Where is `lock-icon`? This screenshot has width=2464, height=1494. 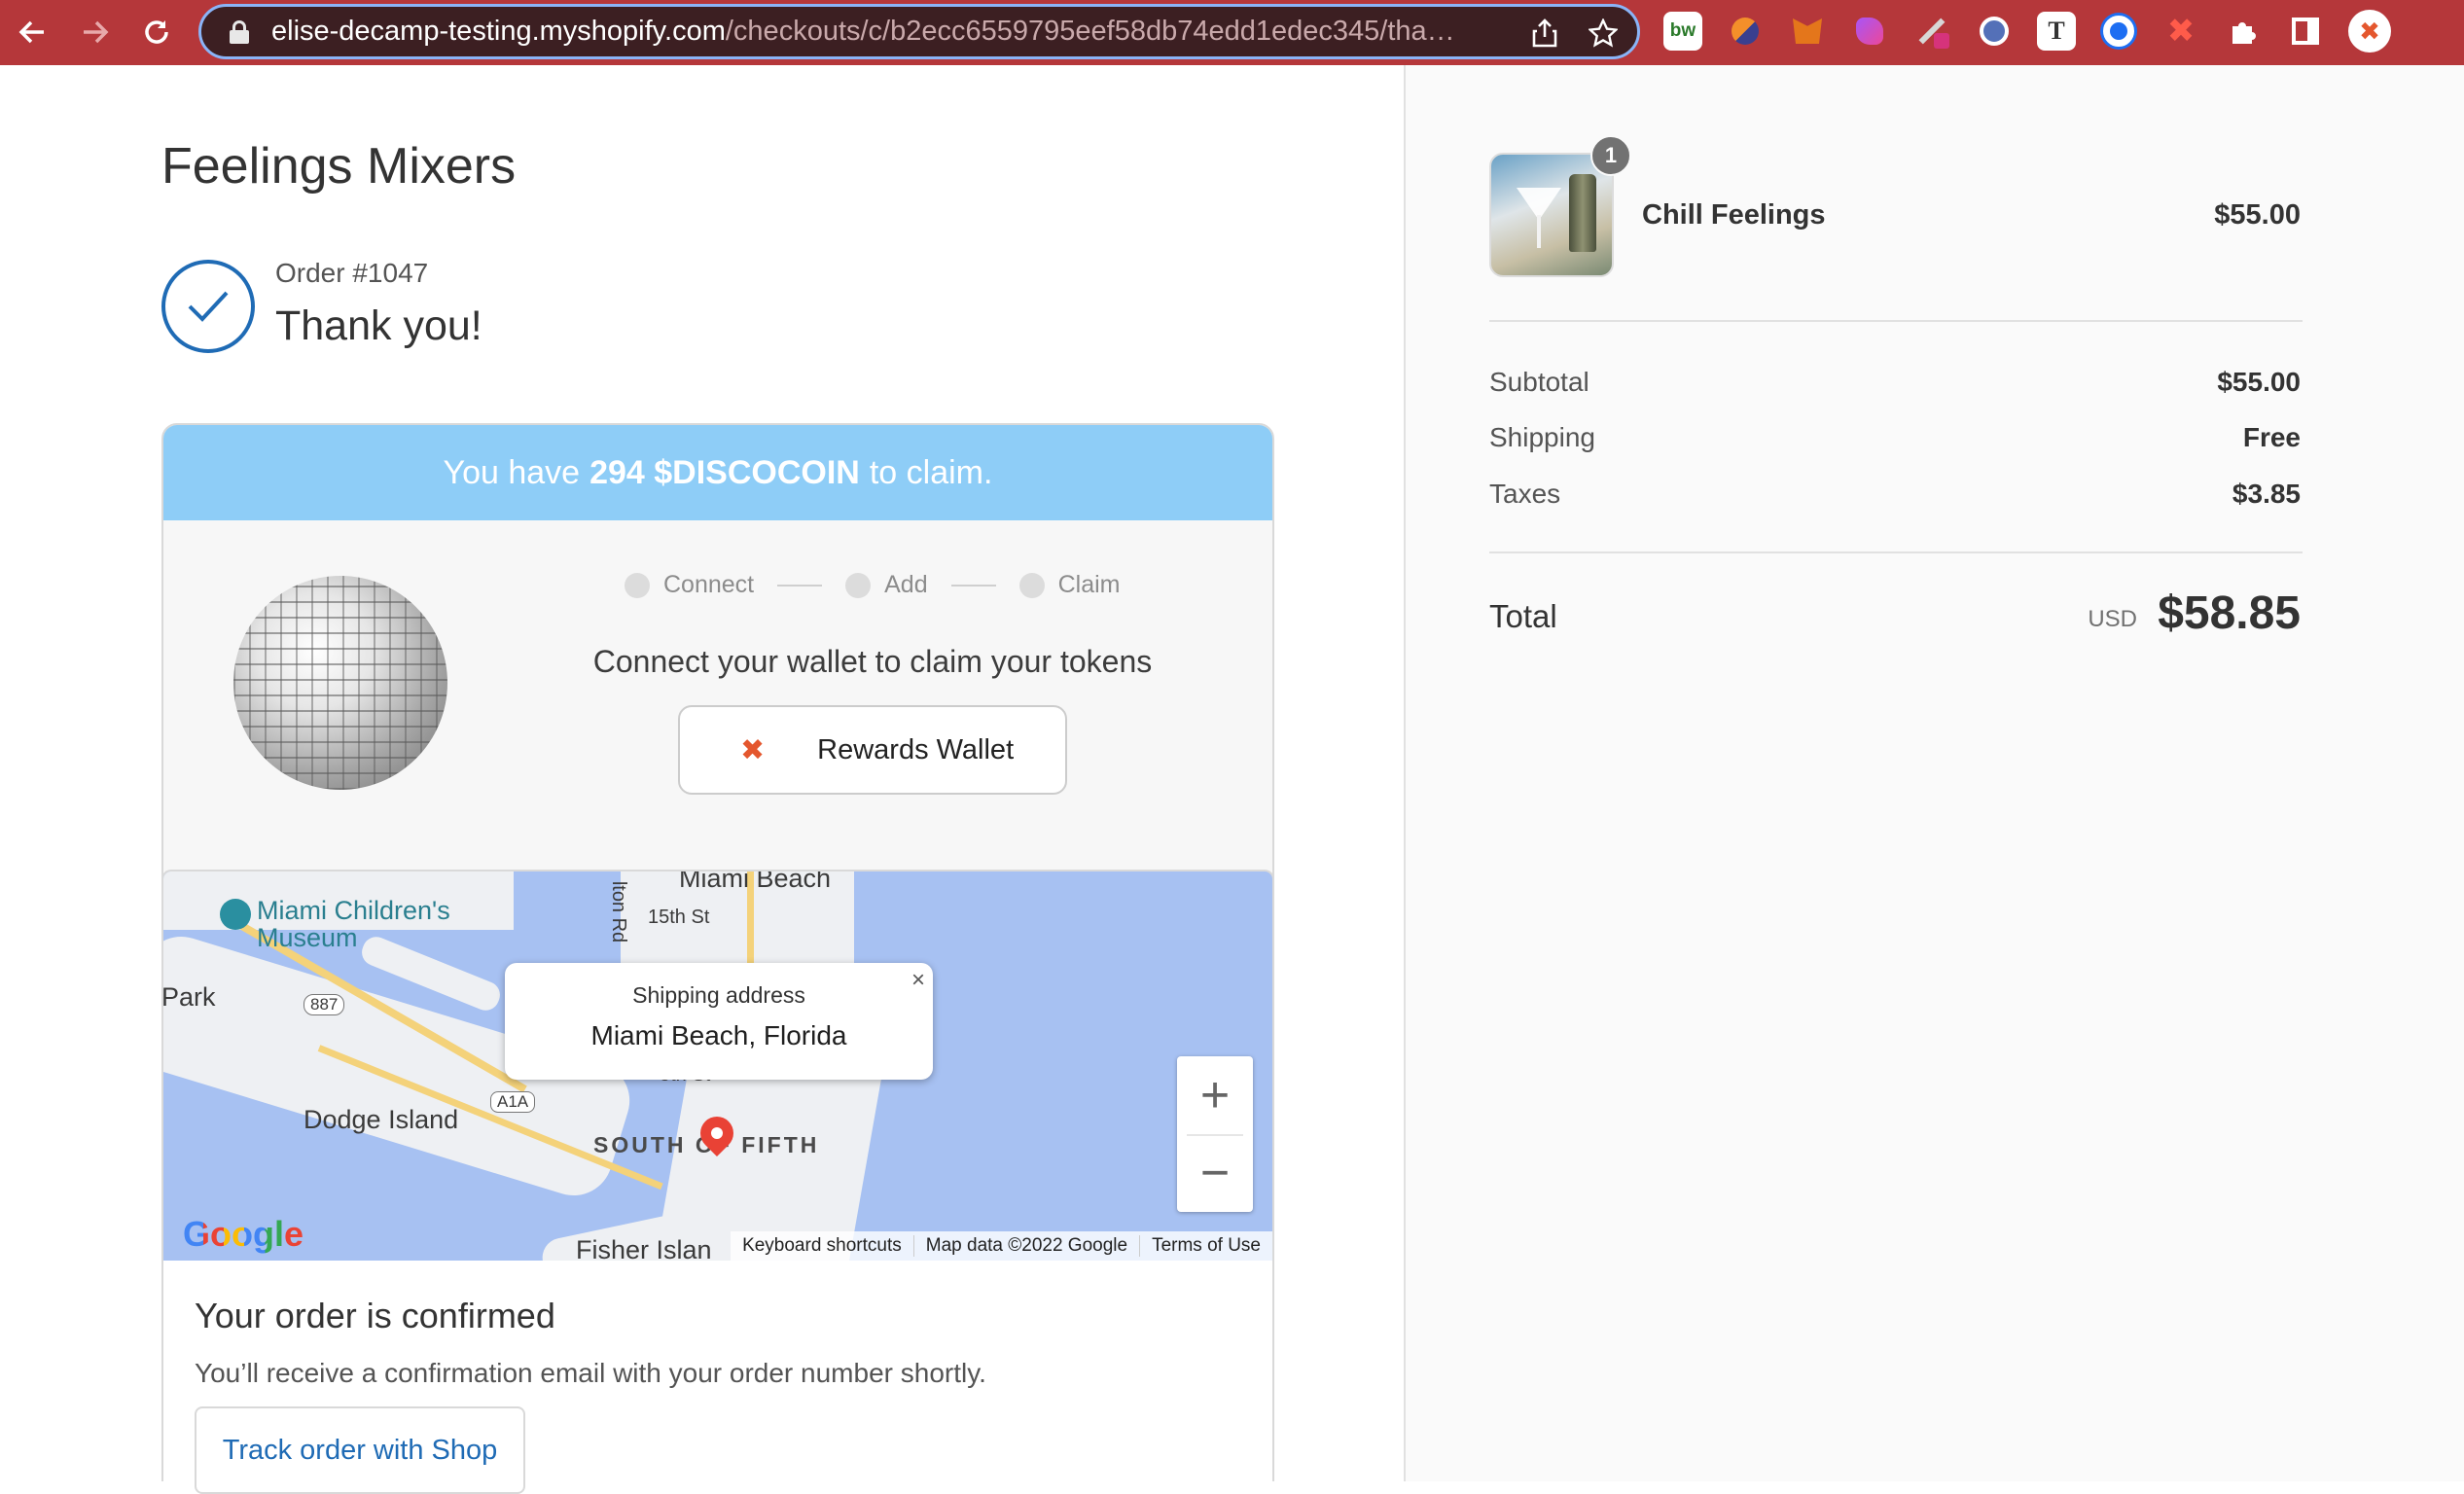 lock-icon is located at coordinates (239, 31).